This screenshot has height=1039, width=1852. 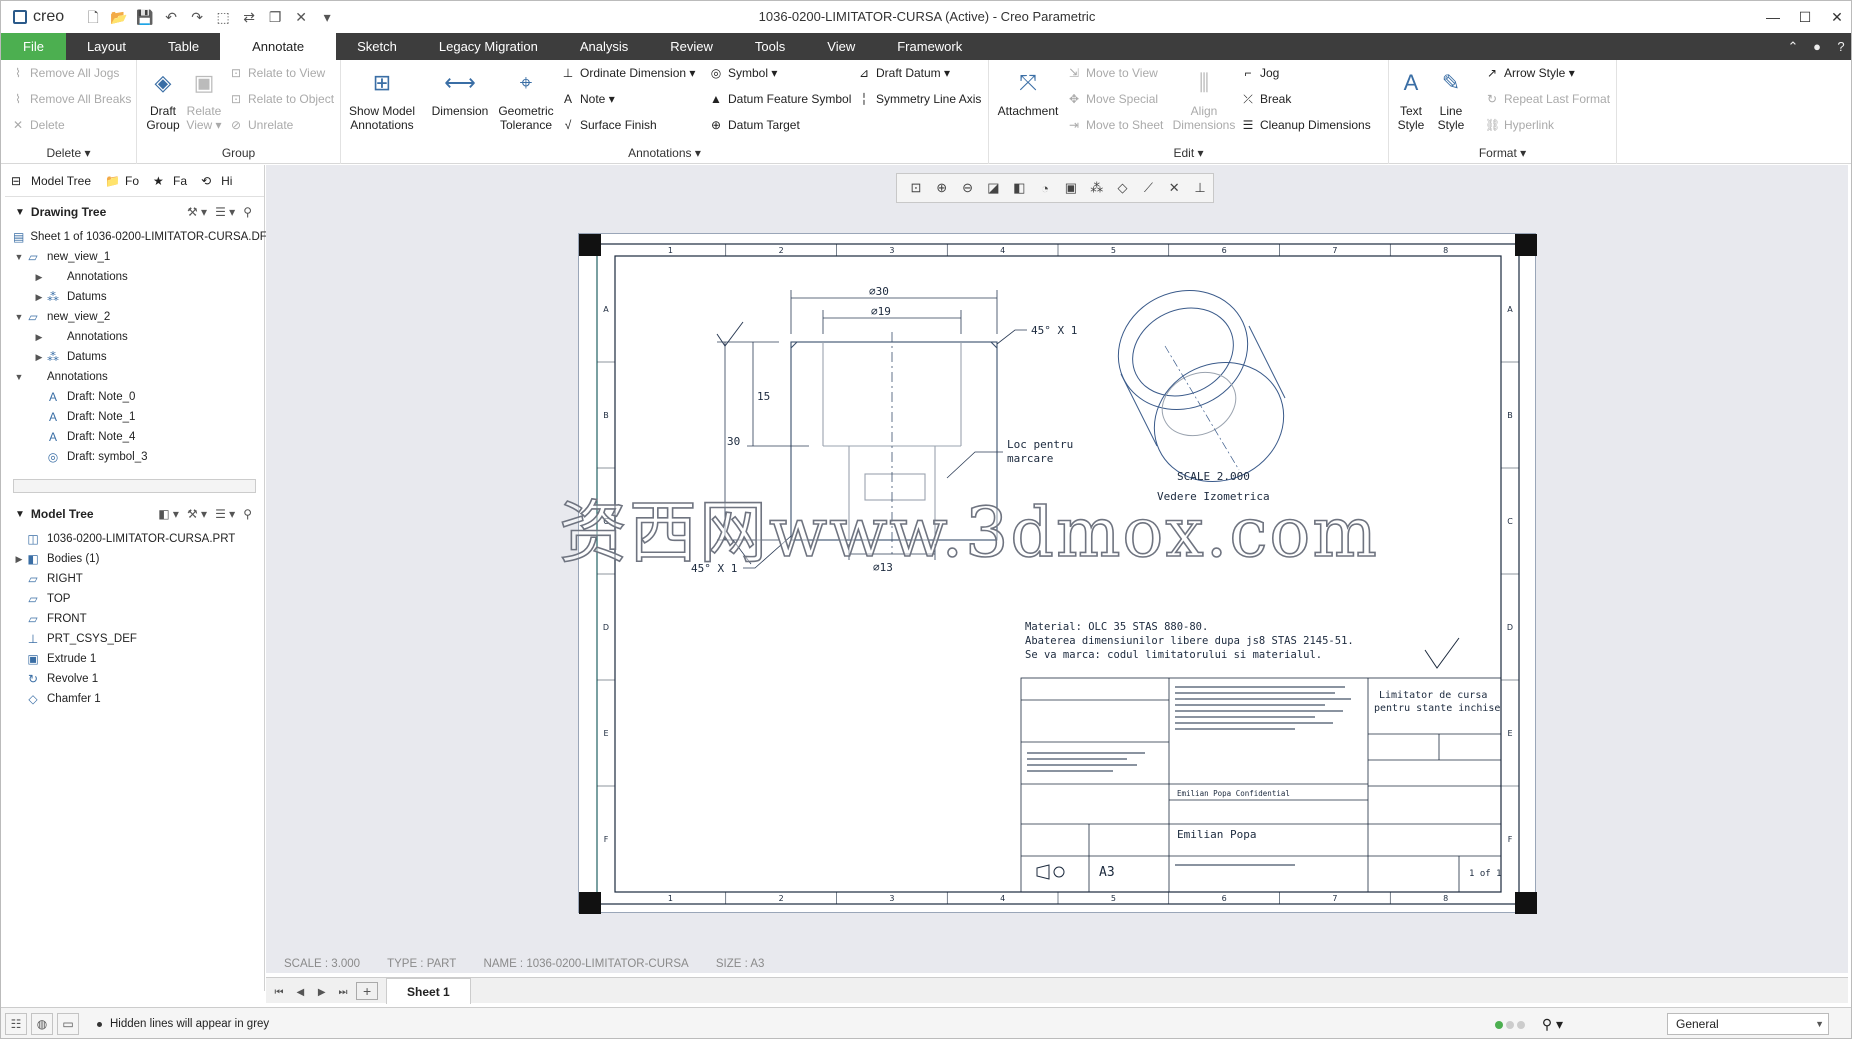 What do you see at coordinates (1840, 46) in the screenshot?
I see `help-icon: ?` at bounding box center [1840, 46].